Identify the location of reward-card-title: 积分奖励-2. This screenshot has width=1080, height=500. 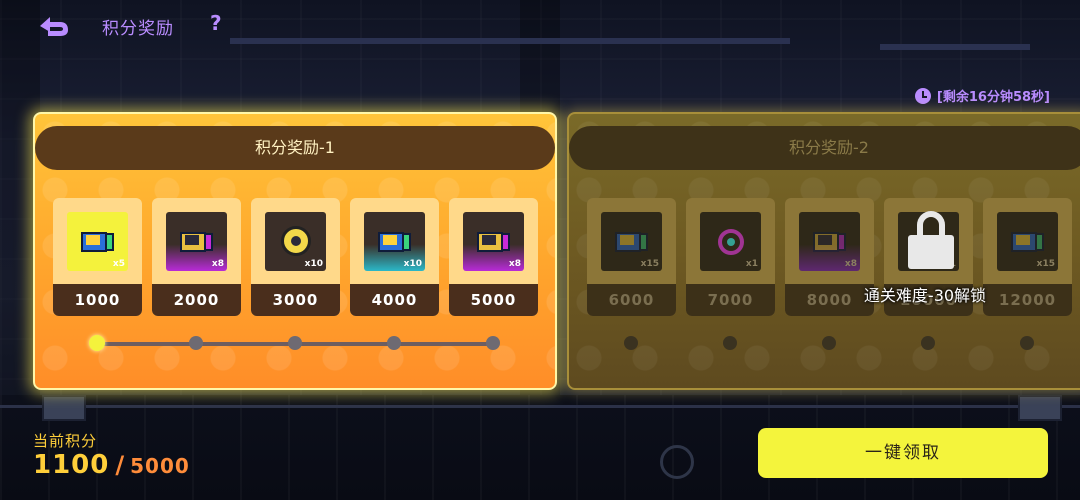
(824, 148).